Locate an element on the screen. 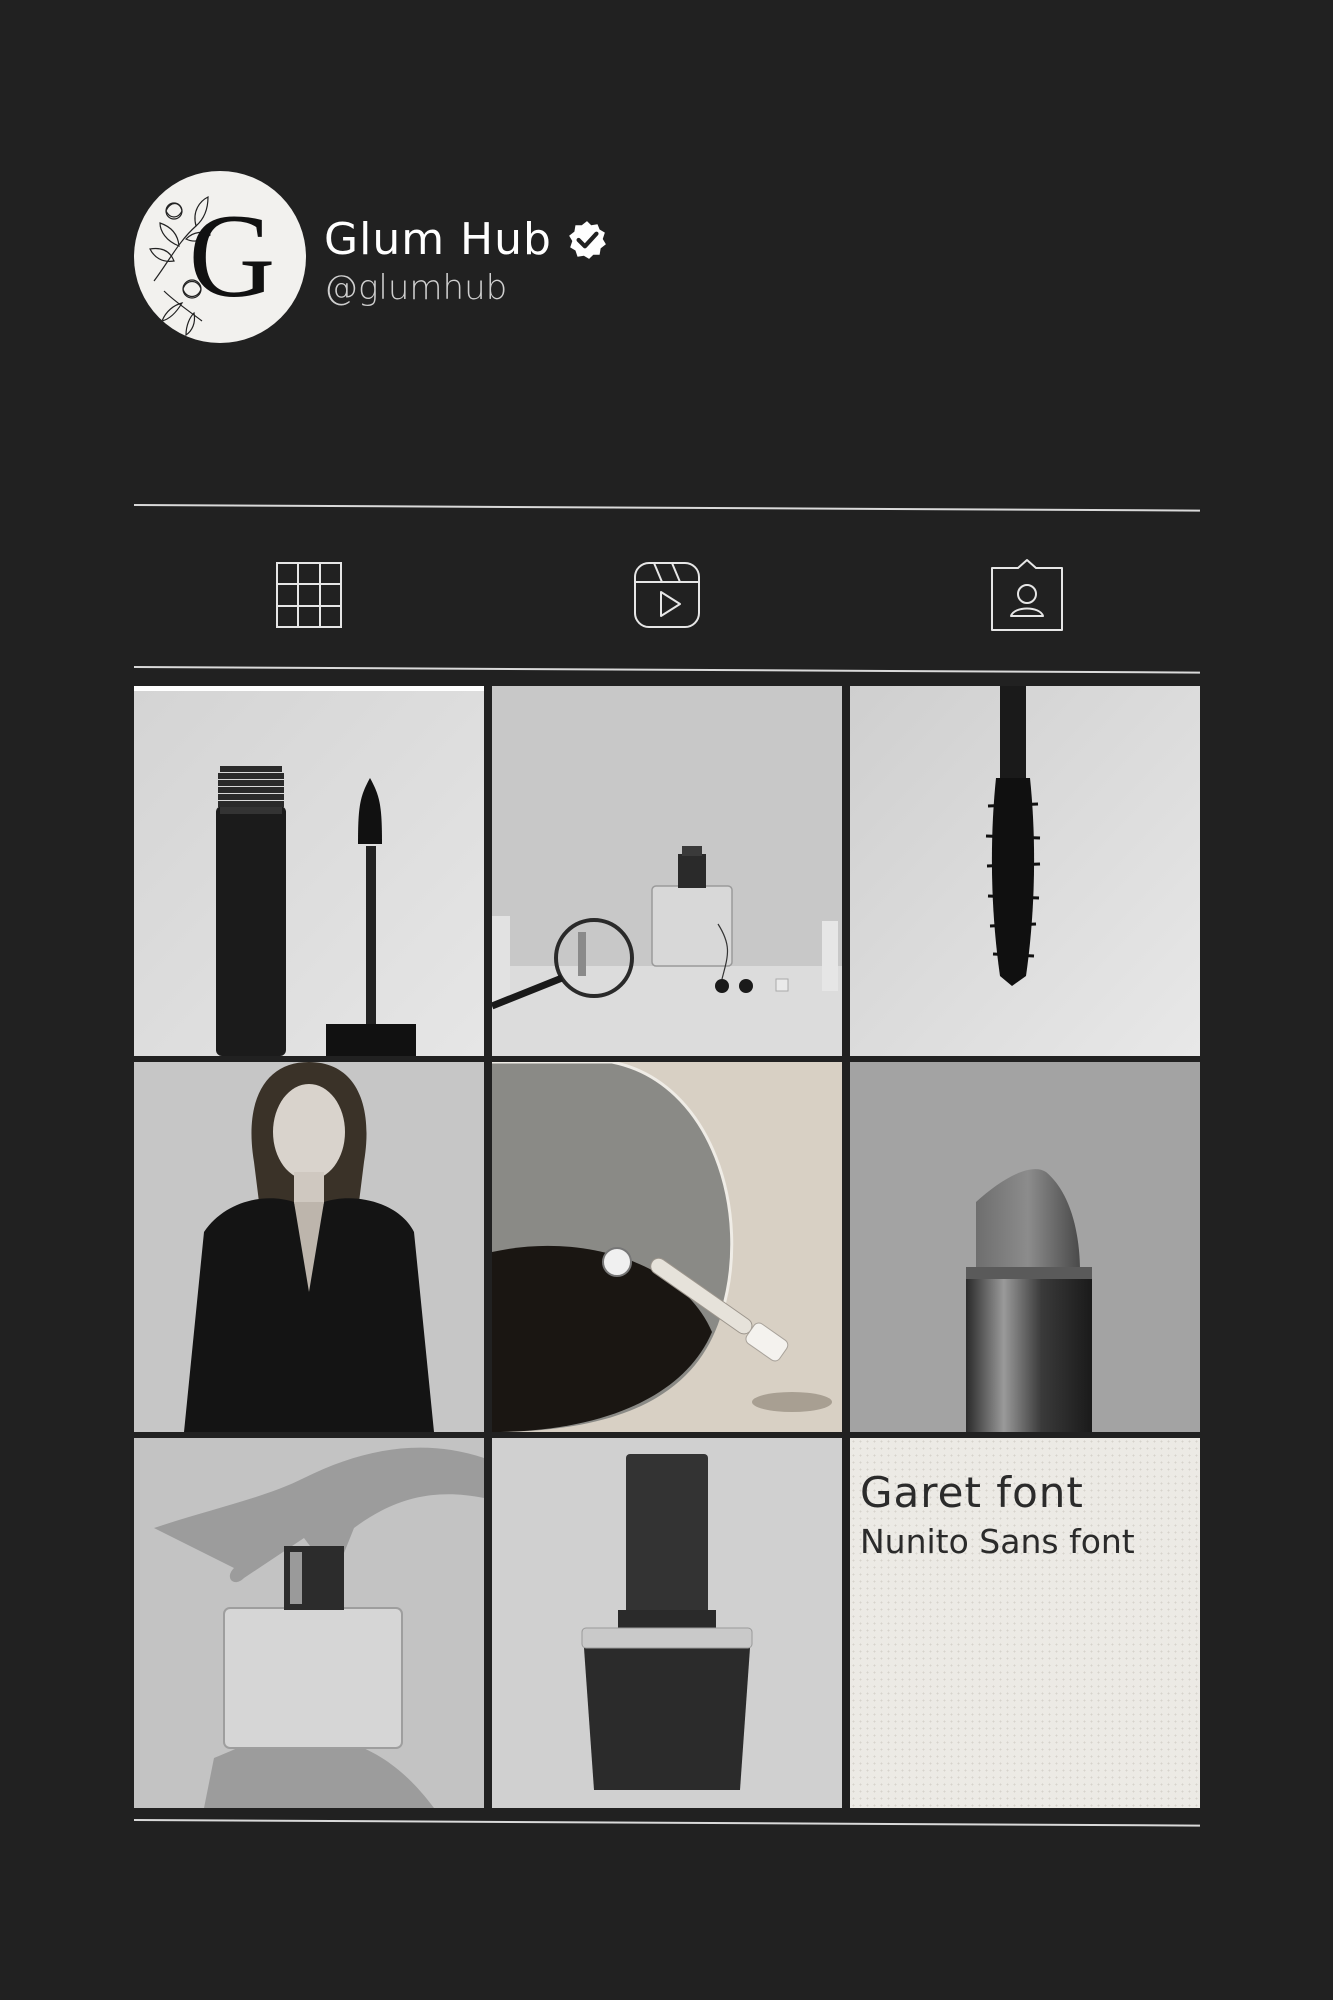  tab-posts is located at coordinates (309, 595).